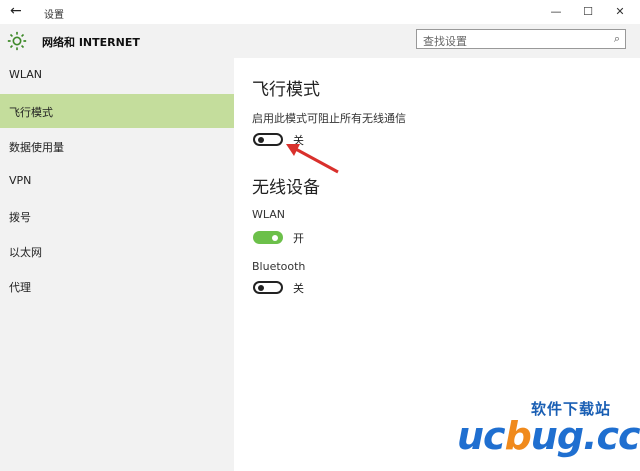 The height and width of the screenshot is (471, 640). I want to click on watermark-part-a: uc, so click(481, 436).